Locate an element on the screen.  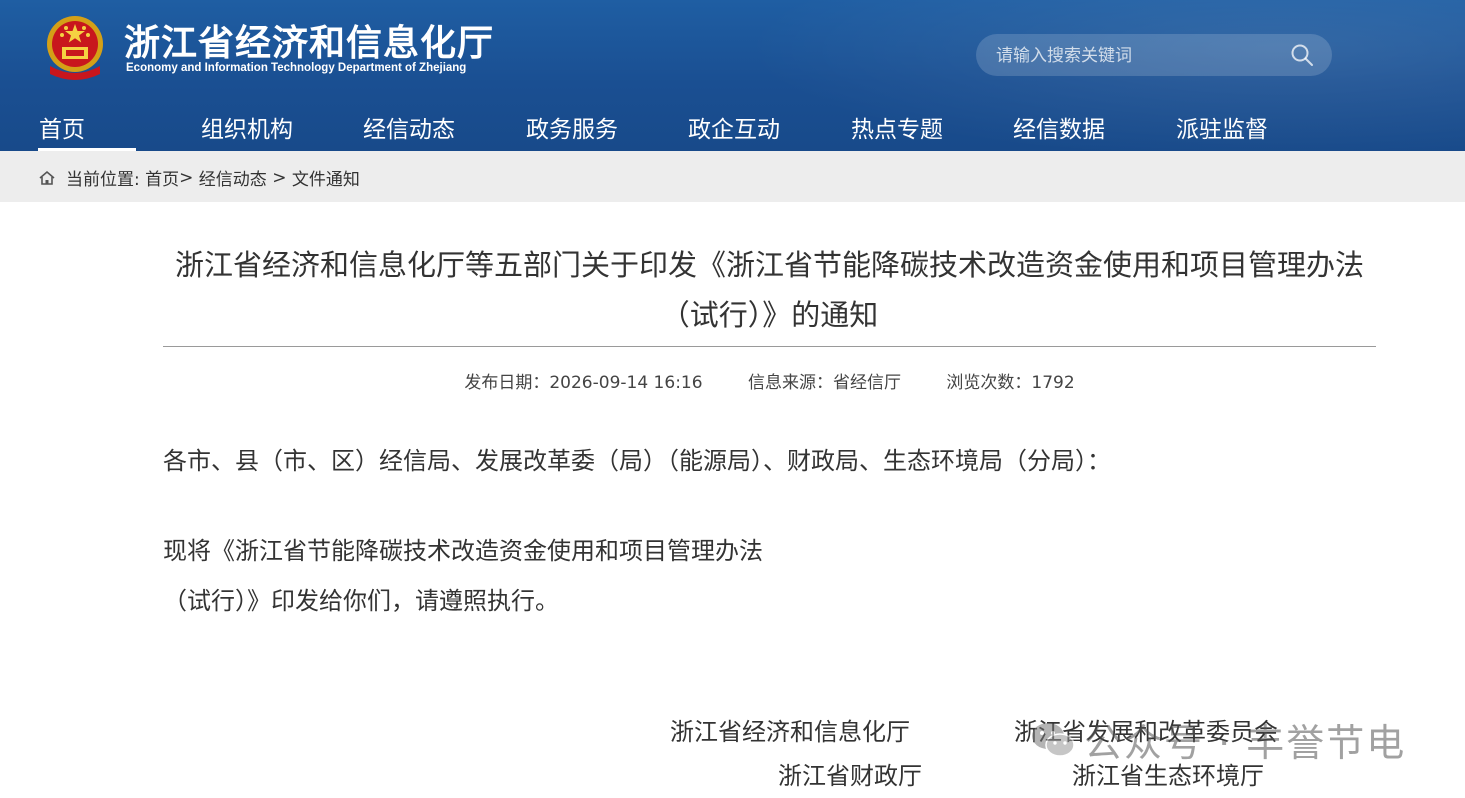
wechat-watermark: 公众号 · 丰誉节电 is located at coordinates (1218, 739).